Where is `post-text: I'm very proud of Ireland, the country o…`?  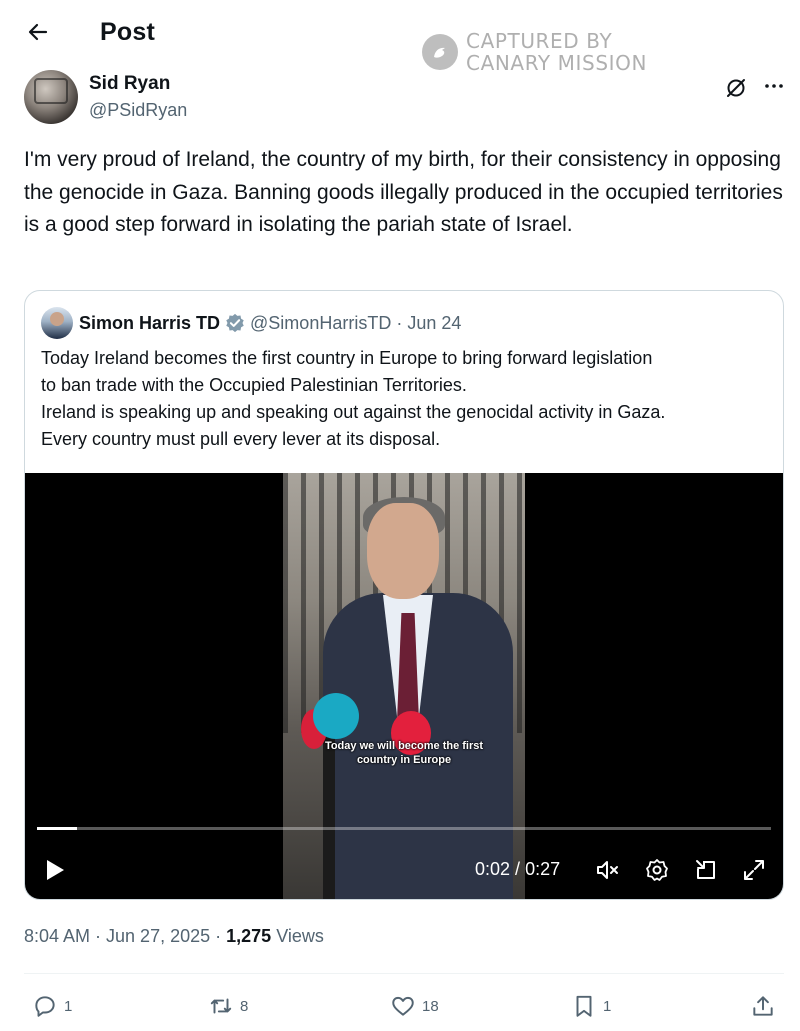 post-text: I'm very proud of Ireland, the country o… is located at coordinates (403, 192).